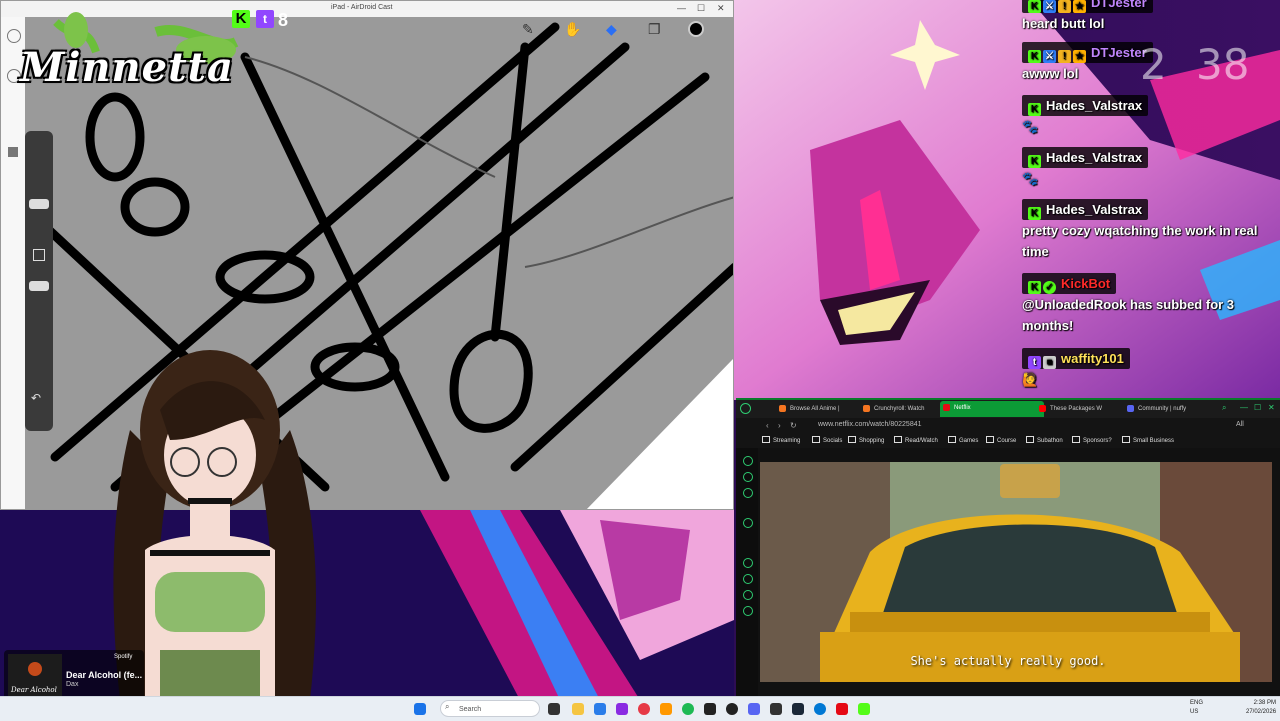 This screenshot has width=1280, height=721. Describe the element at coordinates (745, 408) in the screenshot. I see `browser-menu-icon` at that location.